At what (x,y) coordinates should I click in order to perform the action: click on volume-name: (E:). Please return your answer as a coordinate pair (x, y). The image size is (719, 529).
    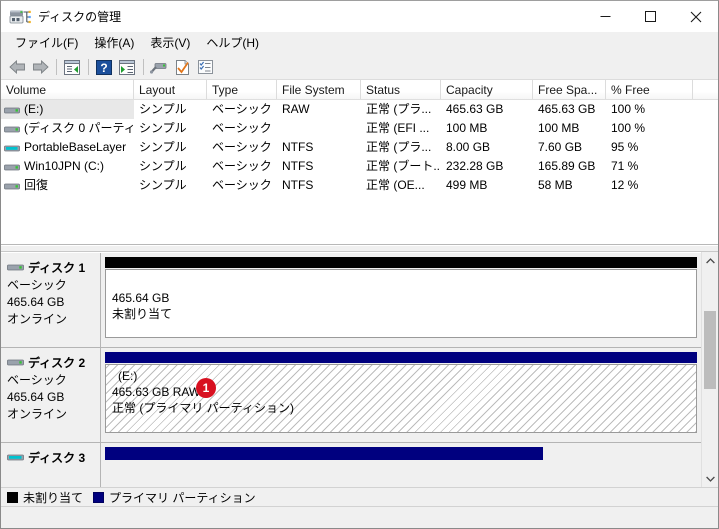
    Looking at the image, I should click on (34, 109).